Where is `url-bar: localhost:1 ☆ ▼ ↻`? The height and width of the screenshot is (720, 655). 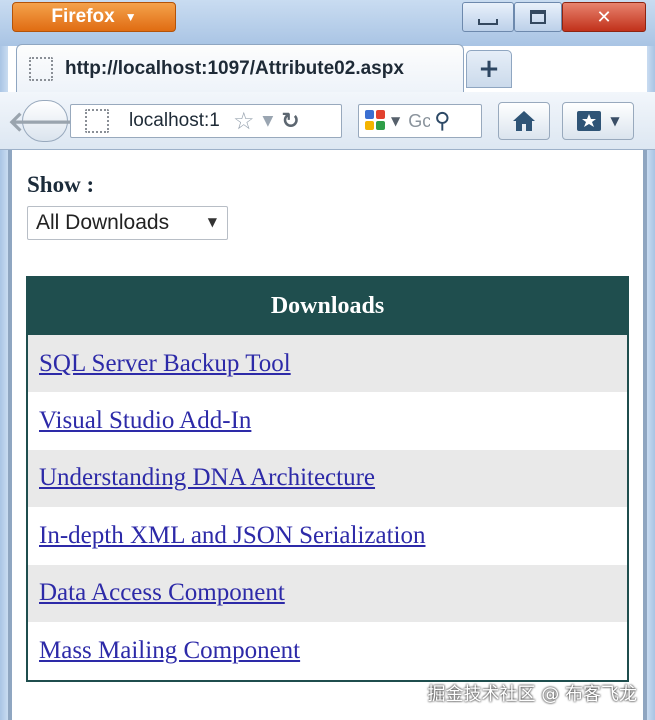
url-bar: localhost:1 ☆ ▼ ↻ is located at coordinates (206, 121).